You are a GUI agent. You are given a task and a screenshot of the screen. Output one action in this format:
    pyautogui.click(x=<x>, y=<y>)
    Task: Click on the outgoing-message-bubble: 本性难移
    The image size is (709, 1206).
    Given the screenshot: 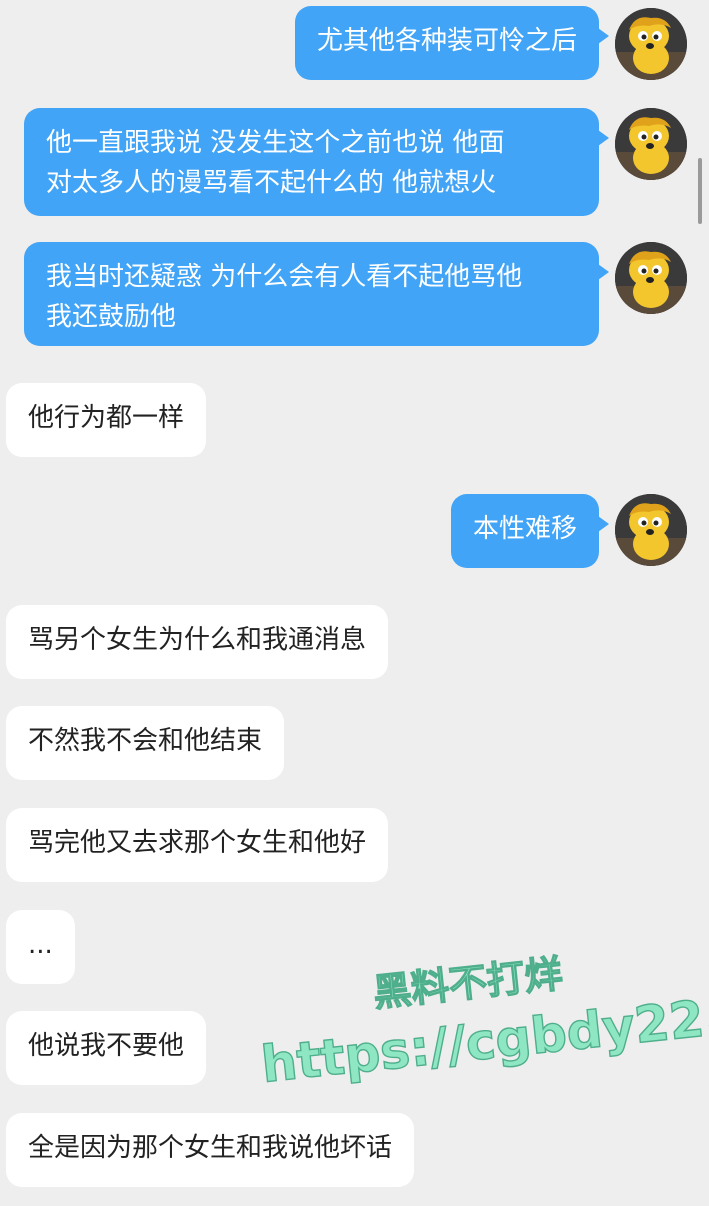 What is the action you would take?
    pyautogui.click(x=530, y=531)
    